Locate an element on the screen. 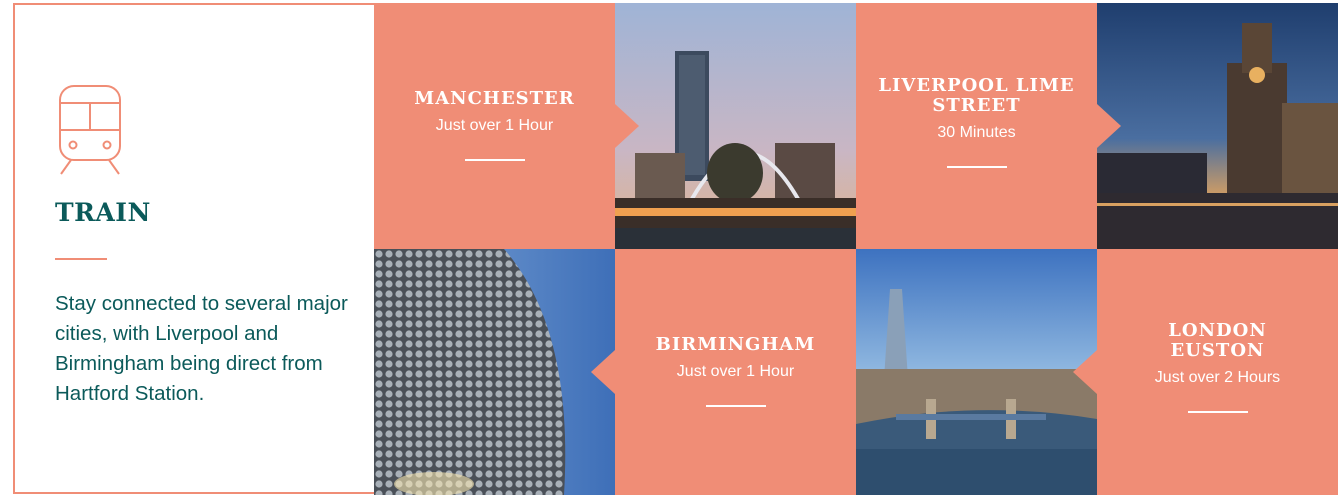 Image resolution: width=1342 pixels, height=495 pixels. train-icon is located at coordinates (90, 130).